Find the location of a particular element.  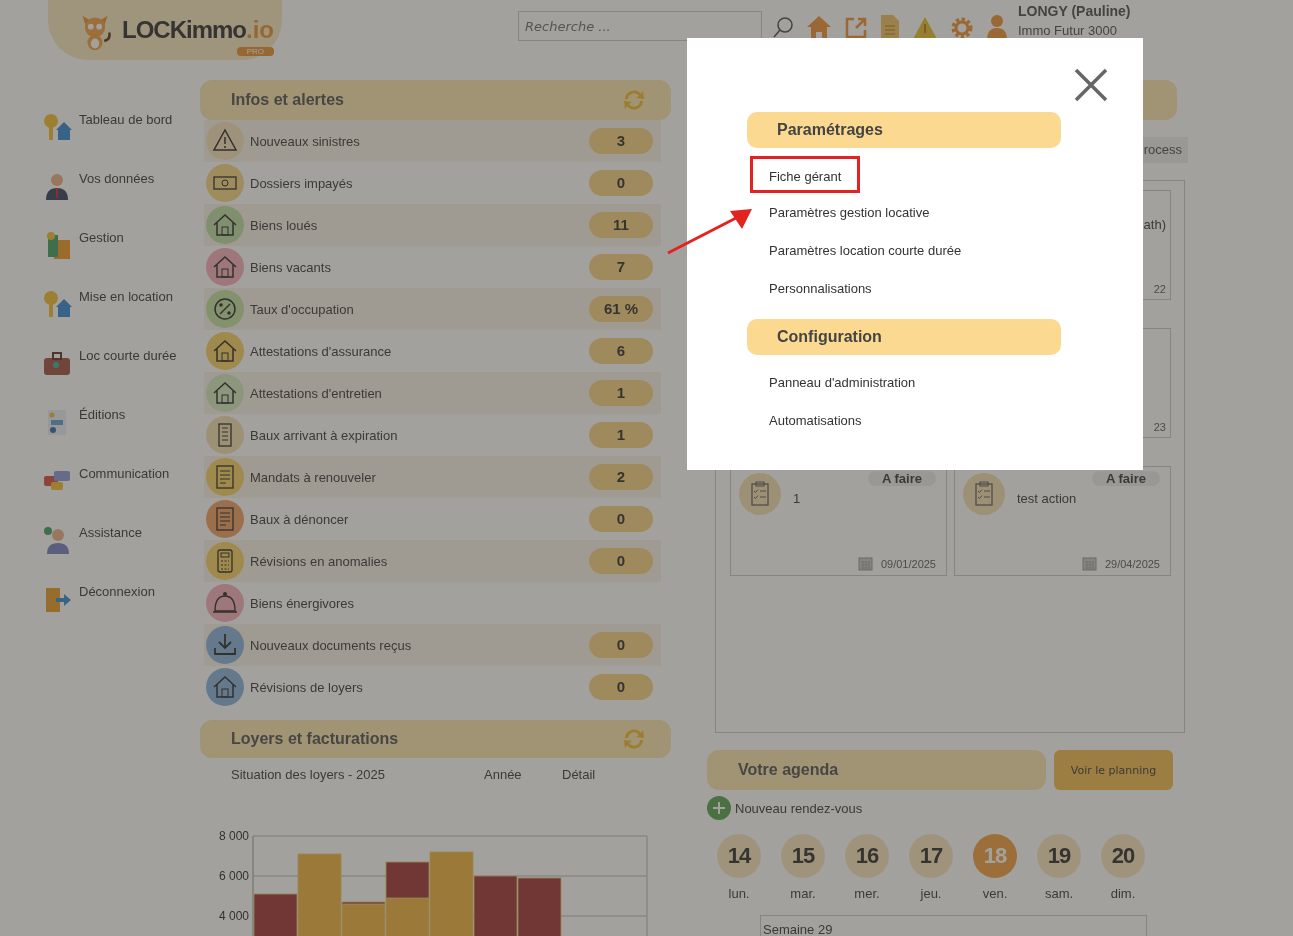

alert-label: Attestations d'entretien is located at coordinates (316, 393).